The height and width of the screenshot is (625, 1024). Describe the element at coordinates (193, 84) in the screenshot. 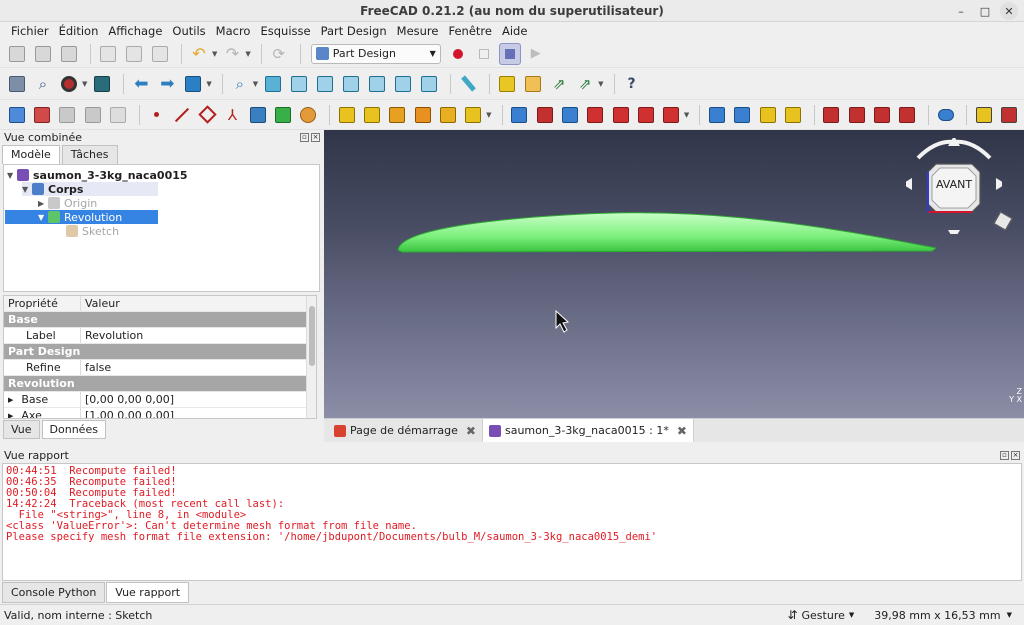

I see `std-views-icon` at that location.